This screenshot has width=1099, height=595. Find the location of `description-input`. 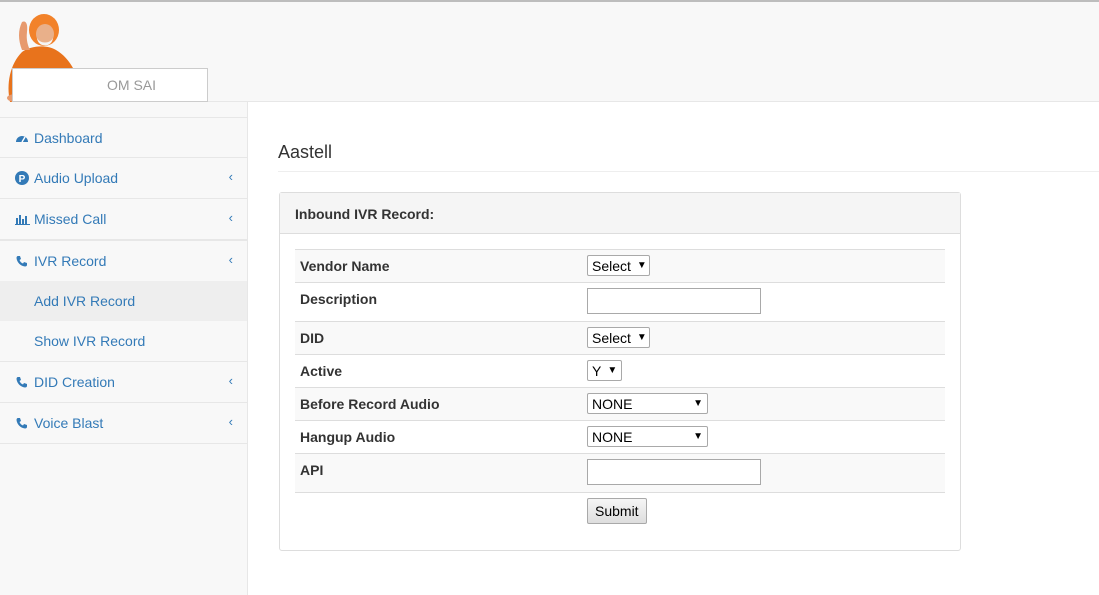

description-input is located at coordinates (674, 301).